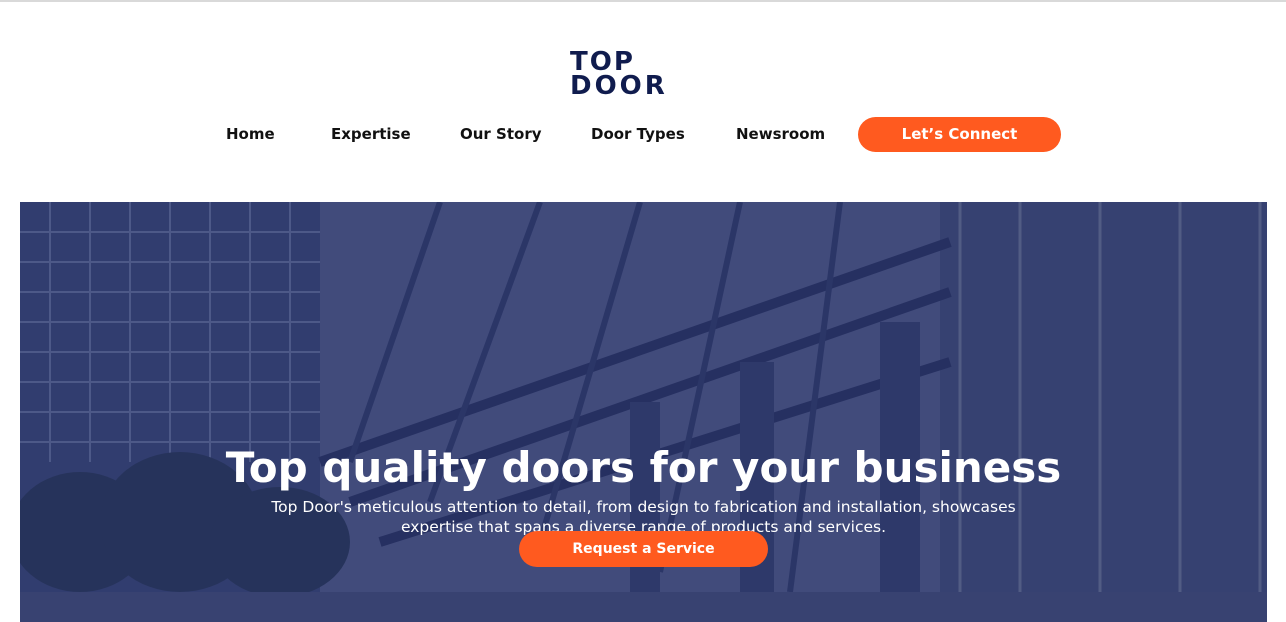 This screenshot has height=622, width=1286. I want to click on nav-expertise-link: Expertise, so click(371, 134).